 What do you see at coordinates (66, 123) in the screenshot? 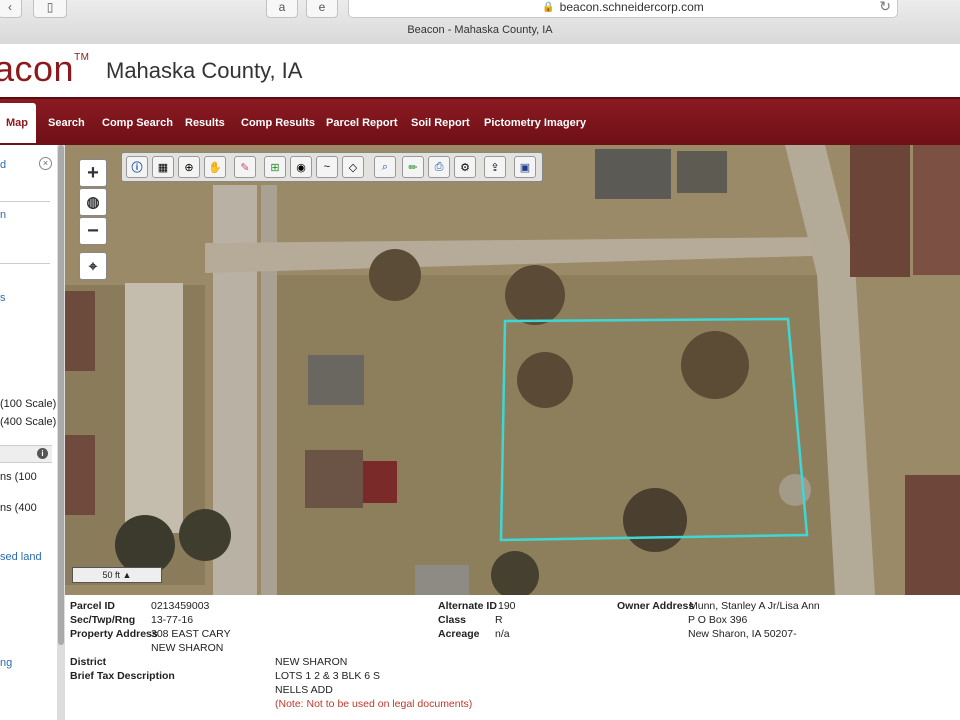
I see `nav-search: Search` at bounding box center [66, 123].